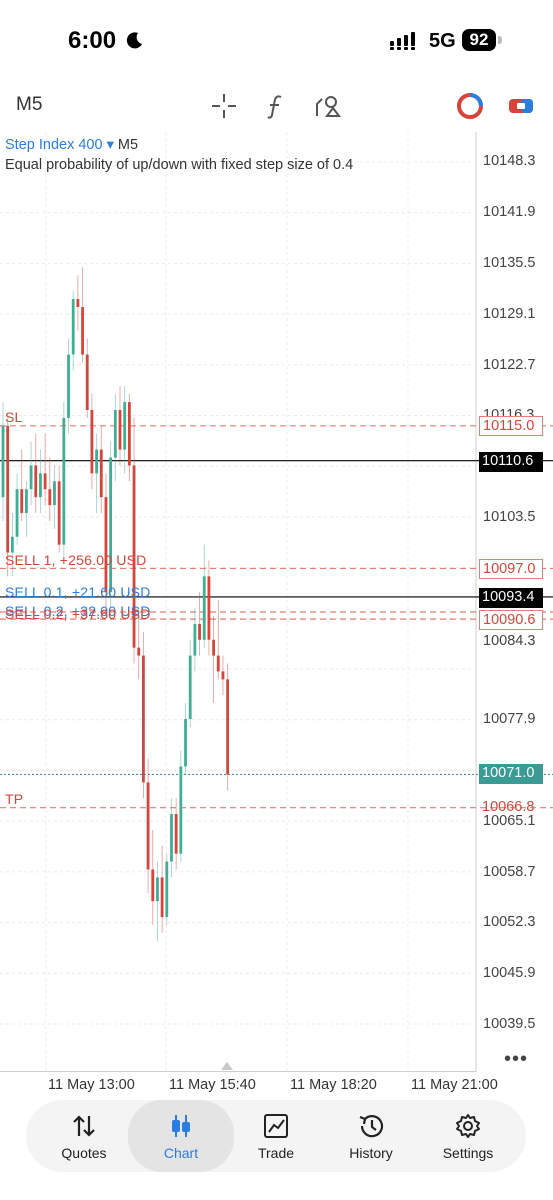 The height and width of the screenshot is (1200, 553). I want to click on settings-icon, so click(468, 1126).